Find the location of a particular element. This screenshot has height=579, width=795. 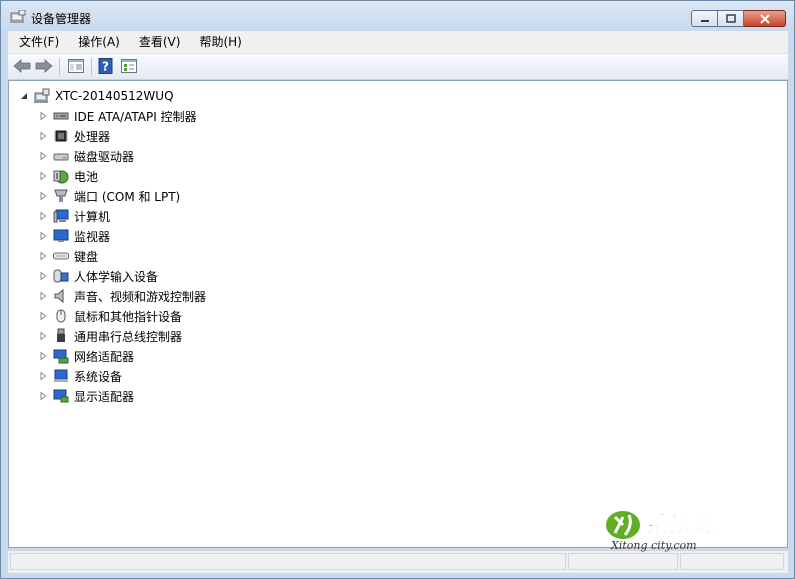

tree-item-label: 磁盘驱动器 is located at coordinates (104, 156).